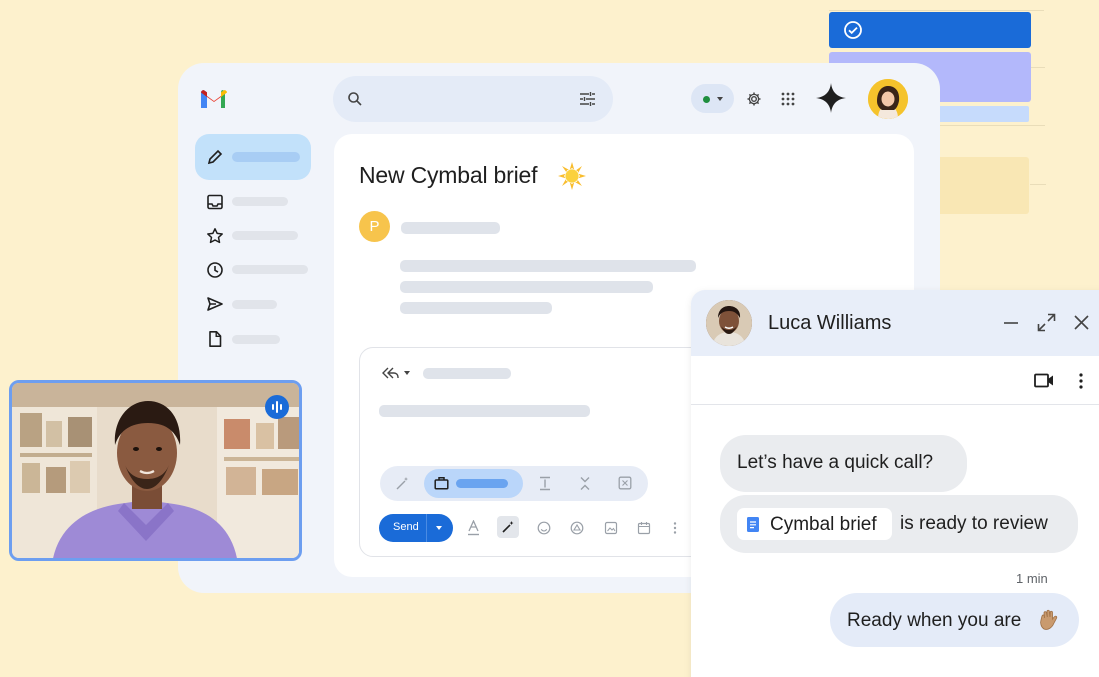 This screenshot has width=1099, height=677. What do you see at coordinates (406, 527) in the screenshot?
I see `send-button-label: Send` at bounding box center [406, 527].